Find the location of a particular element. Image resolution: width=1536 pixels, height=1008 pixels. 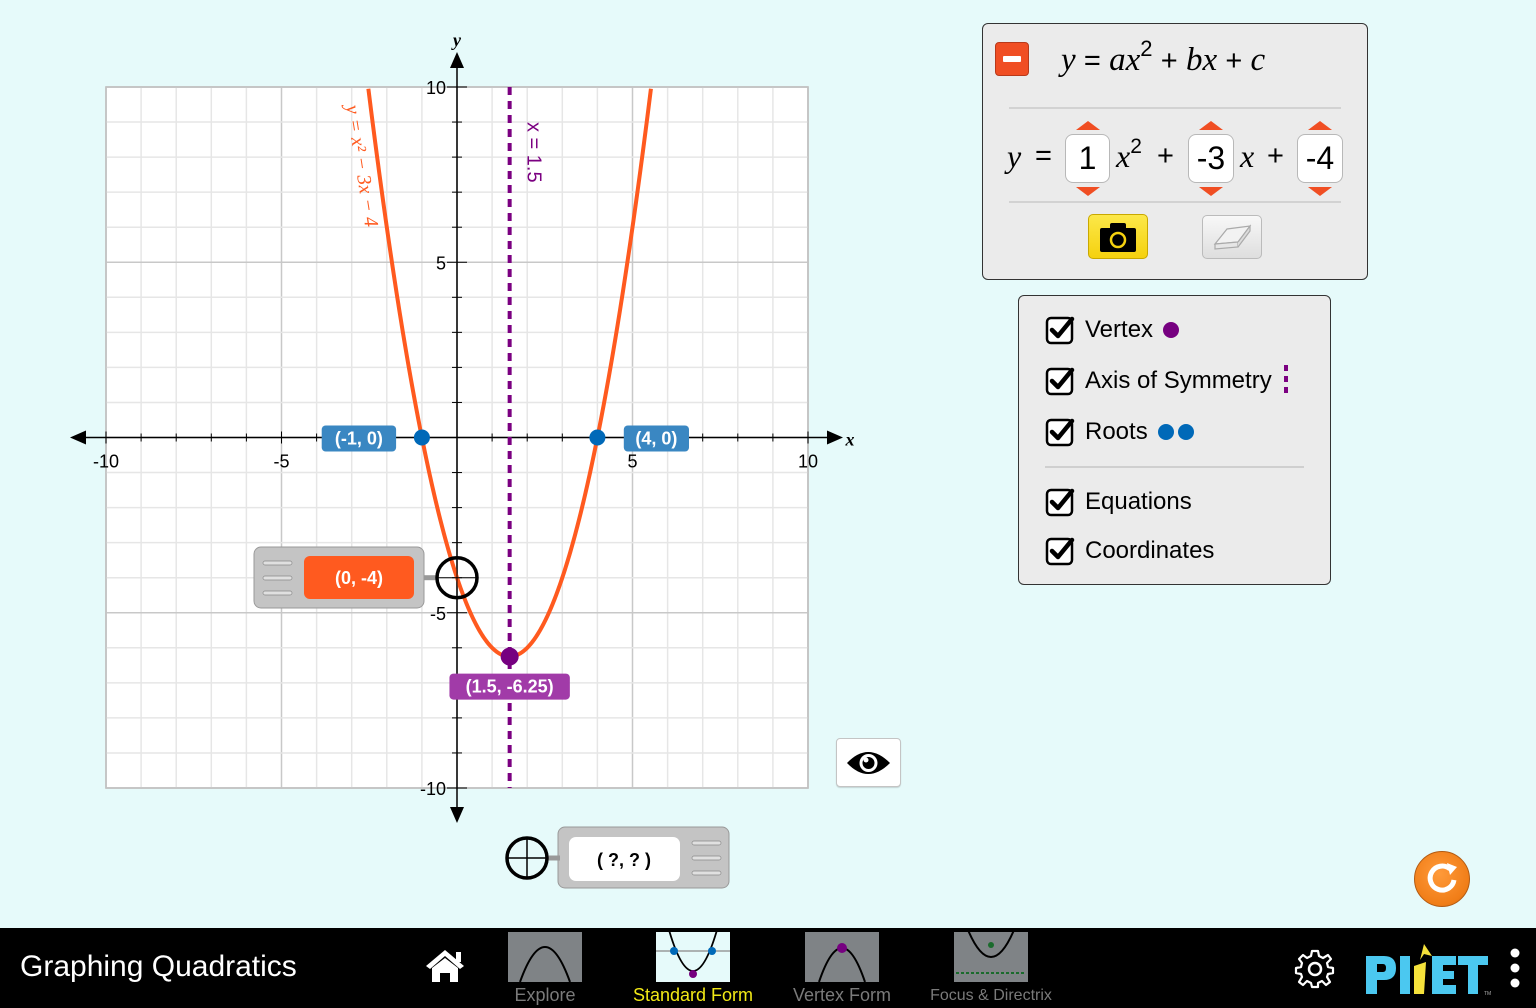

erase-curves-button is located at coordinates (1232, 237).